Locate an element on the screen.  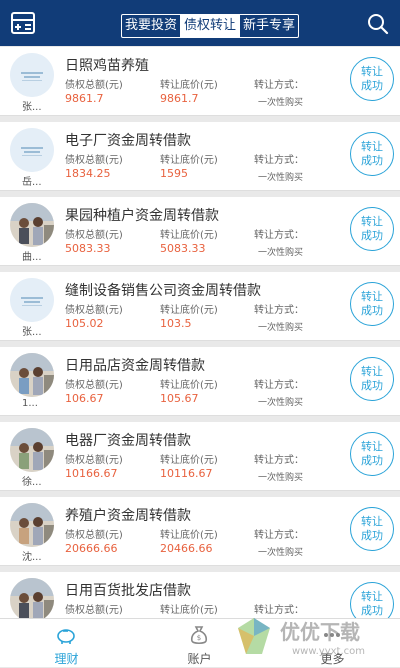
price-value: 105.67 is located at coordinates (179, 398).